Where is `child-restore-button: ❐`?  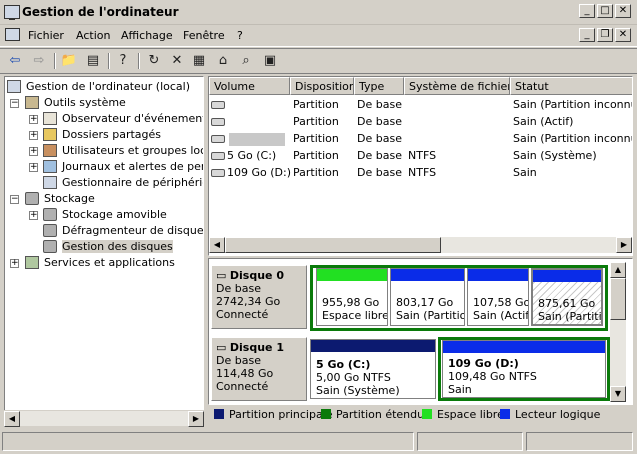 child-restore-button: ❐ is located at coordinates (605, 35).